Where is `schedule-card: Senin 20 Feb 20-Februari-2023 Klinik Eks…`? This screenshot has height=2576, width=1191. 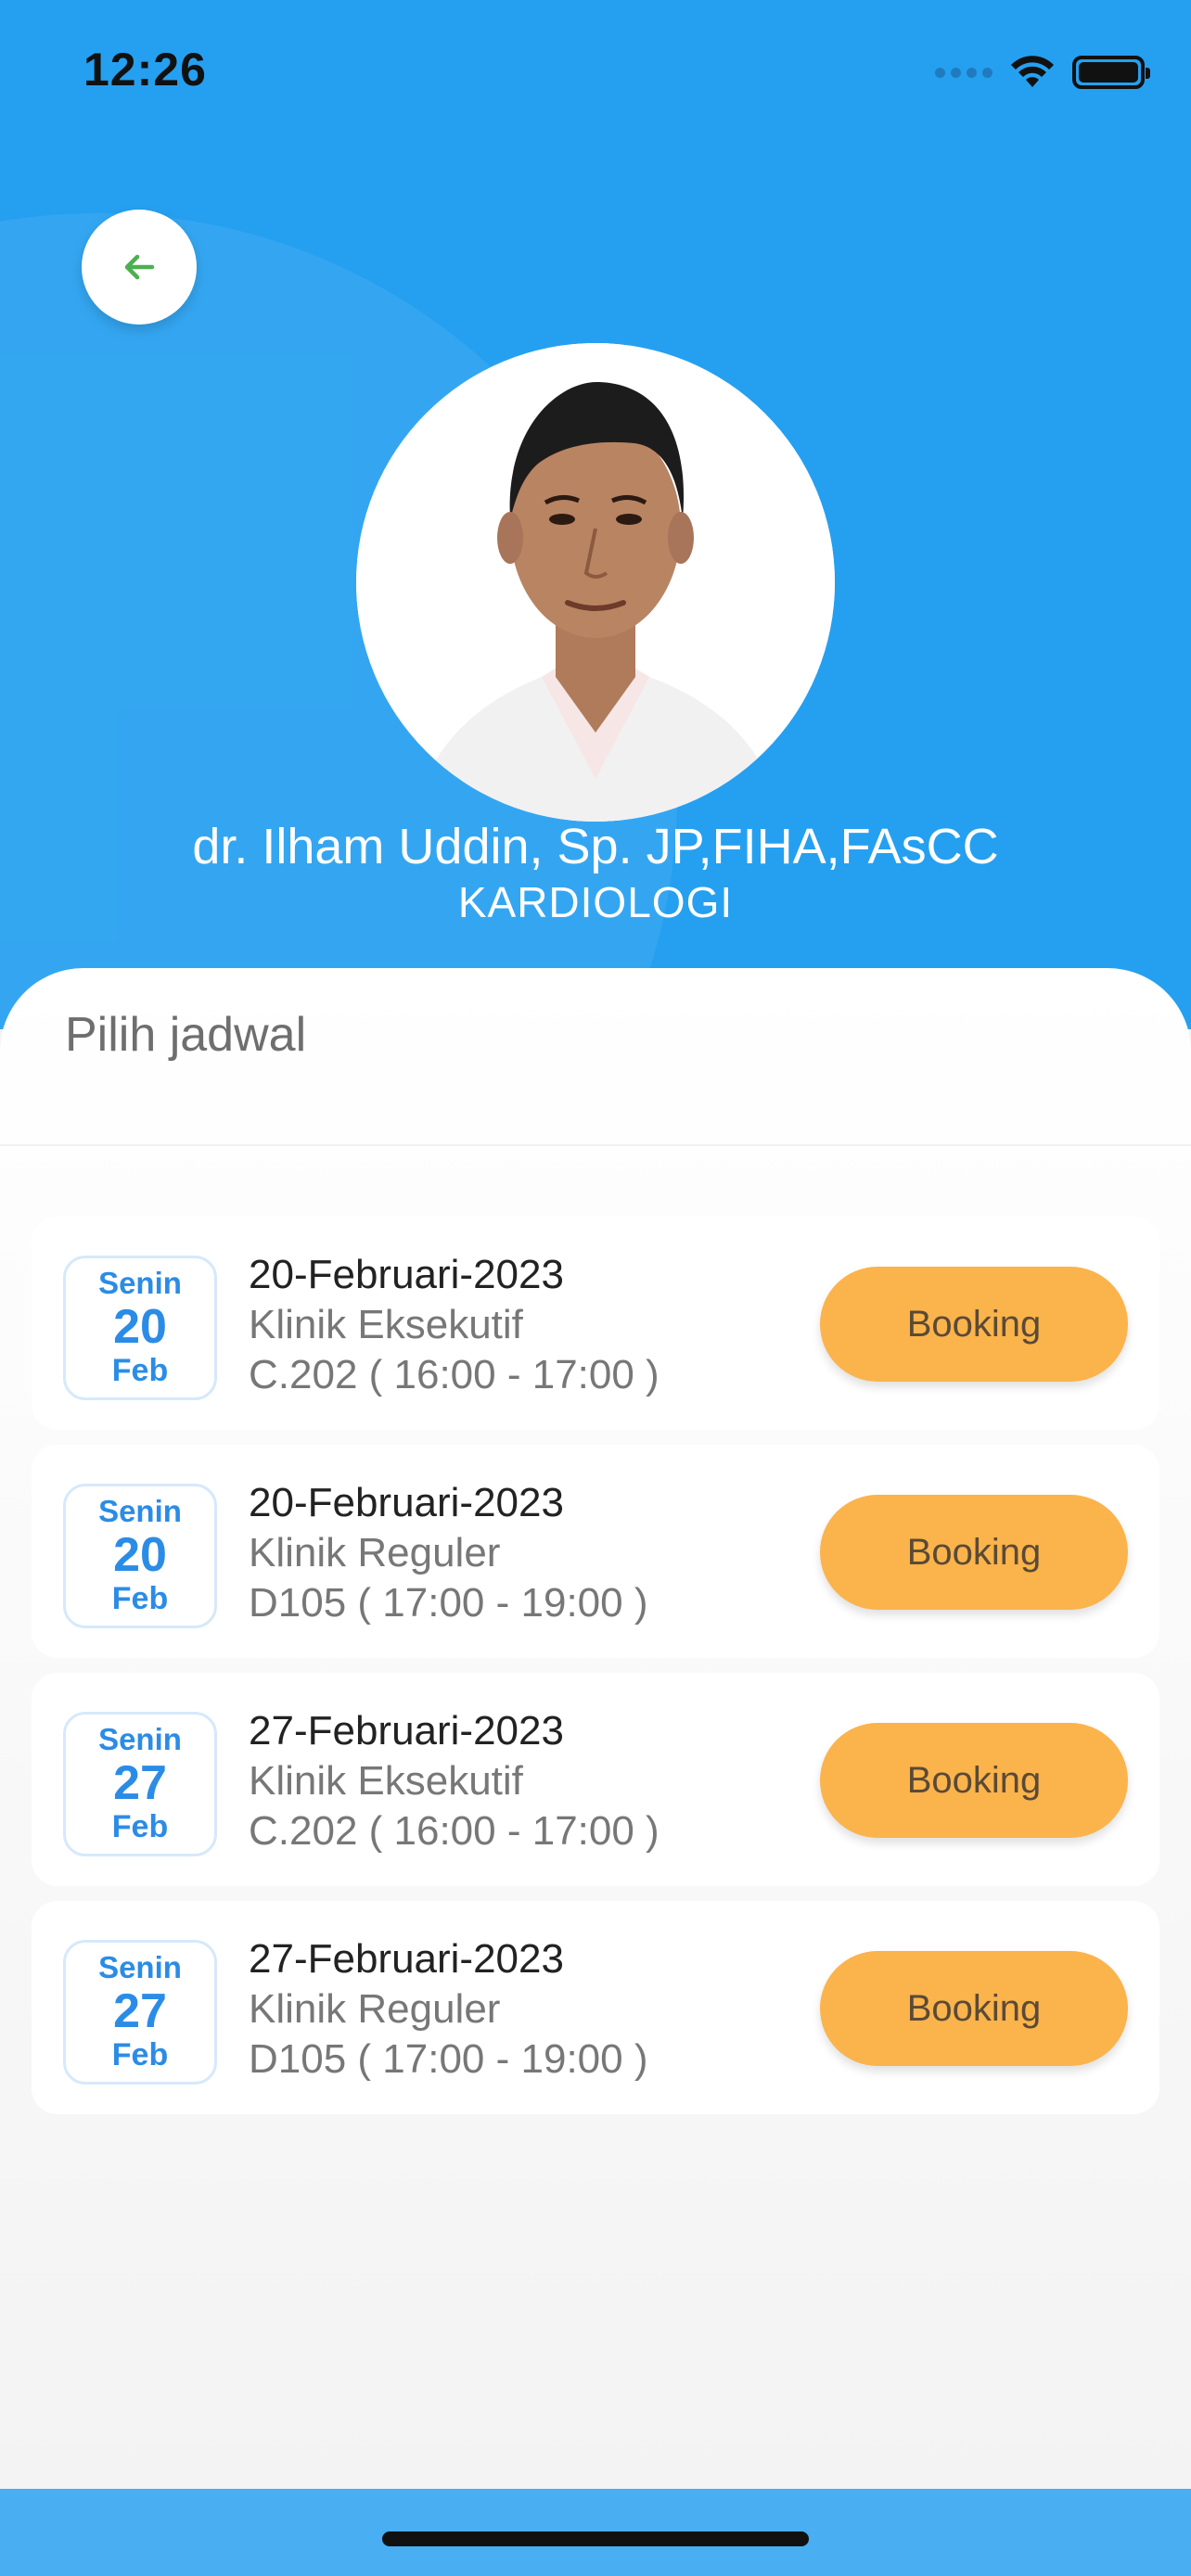 schedule-card: Senin 20 Feb 20-Februari-2023 Klinik Eks… is located at coordinates (595, 1324).